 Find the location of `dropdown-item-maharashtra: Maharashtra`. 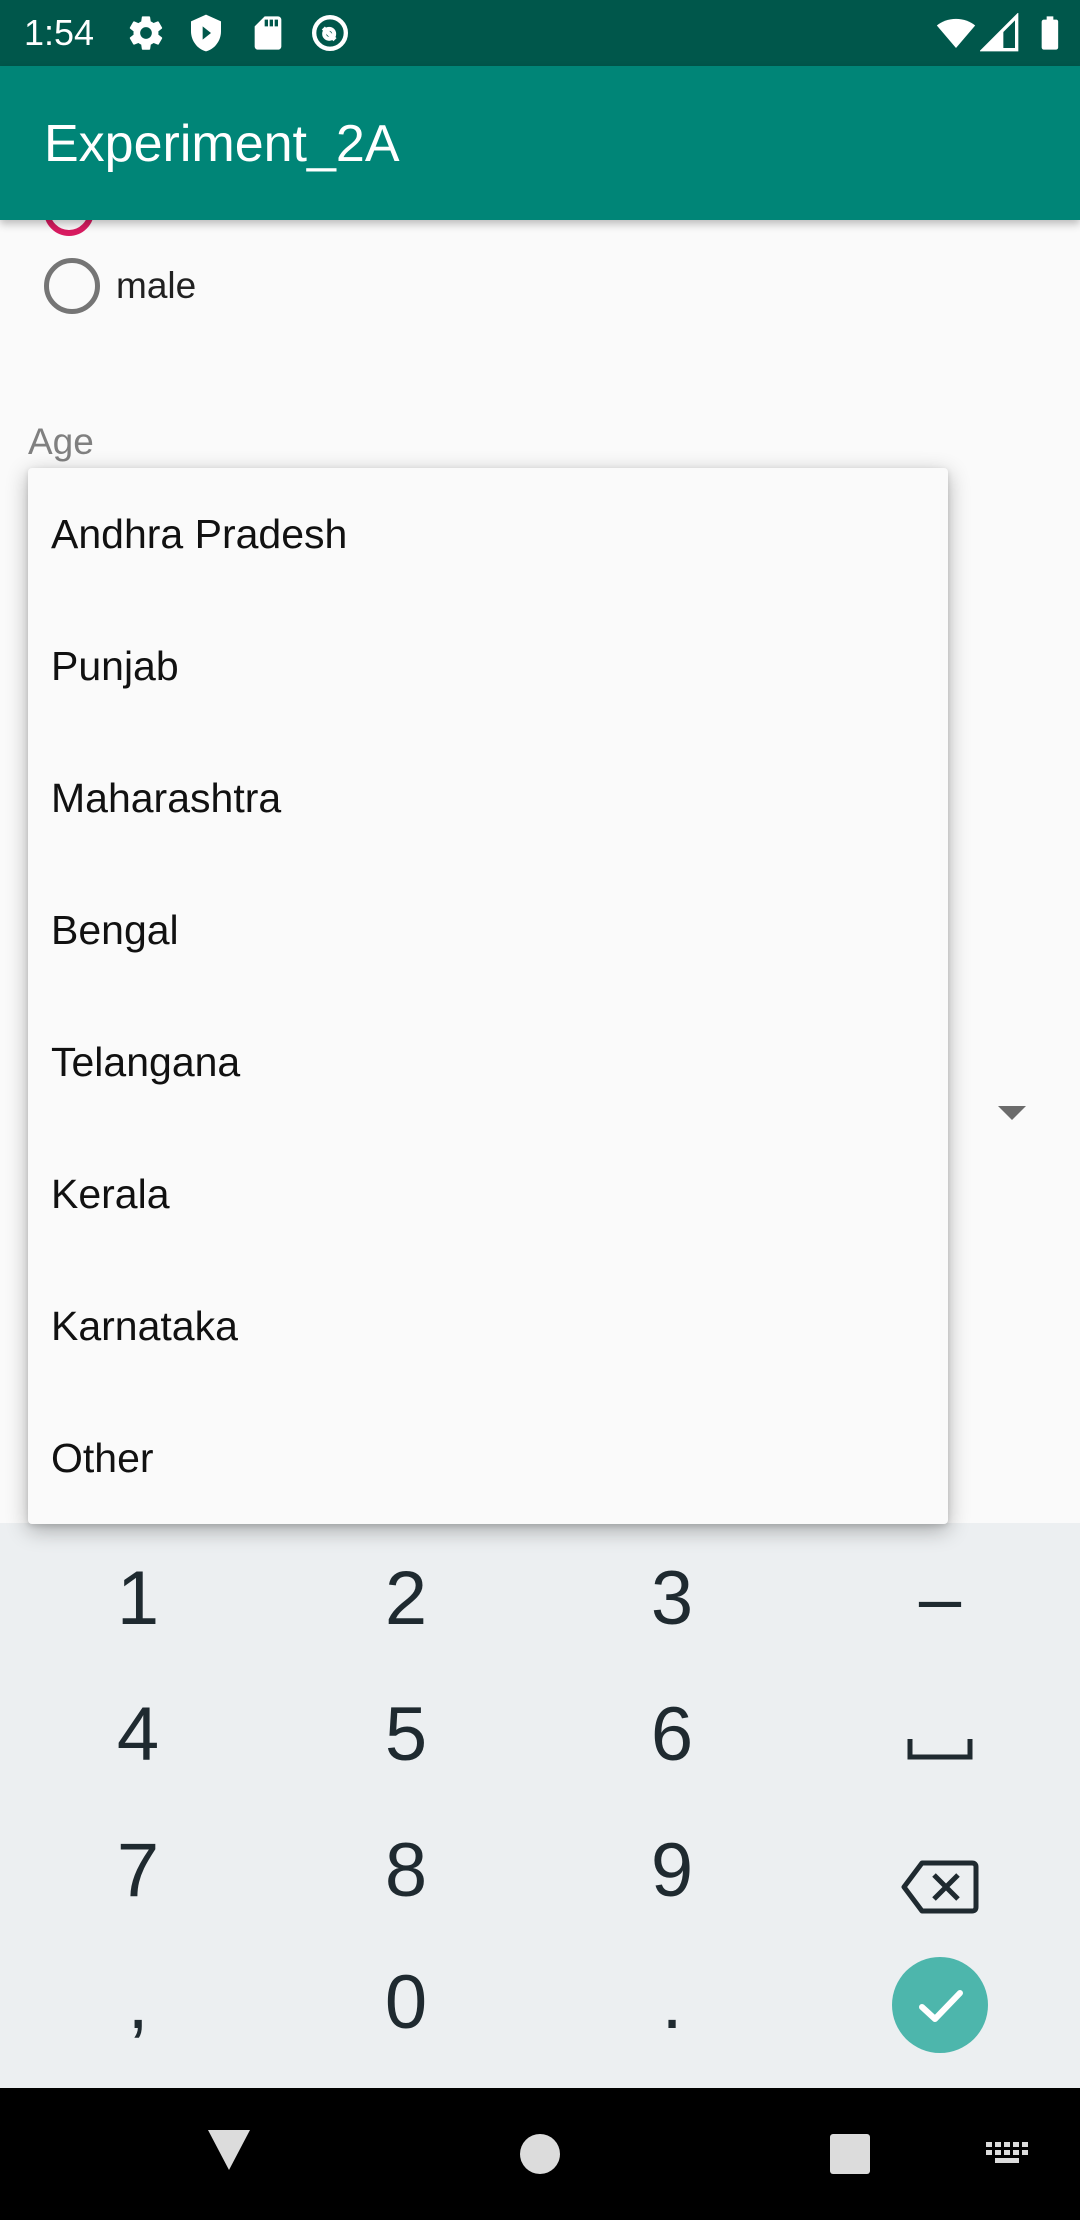

dropdown-item-maharashtra: Maharashtra is located at coordinates (488, 798).